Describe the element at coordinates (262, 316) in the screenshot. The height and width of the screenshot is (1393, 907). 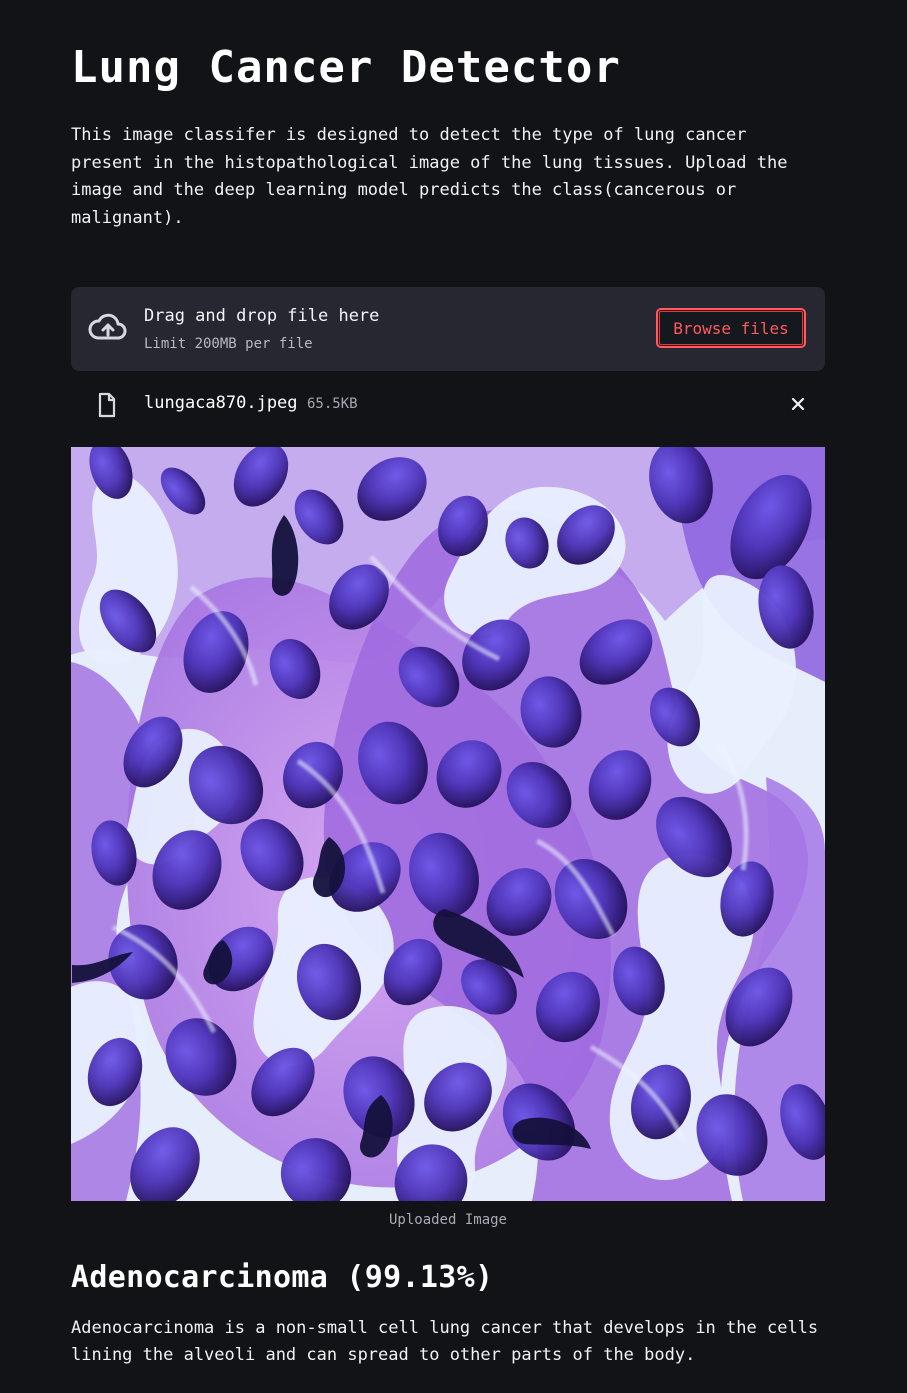
I see `drag-drop-label: Drag and drop file here` at that location.